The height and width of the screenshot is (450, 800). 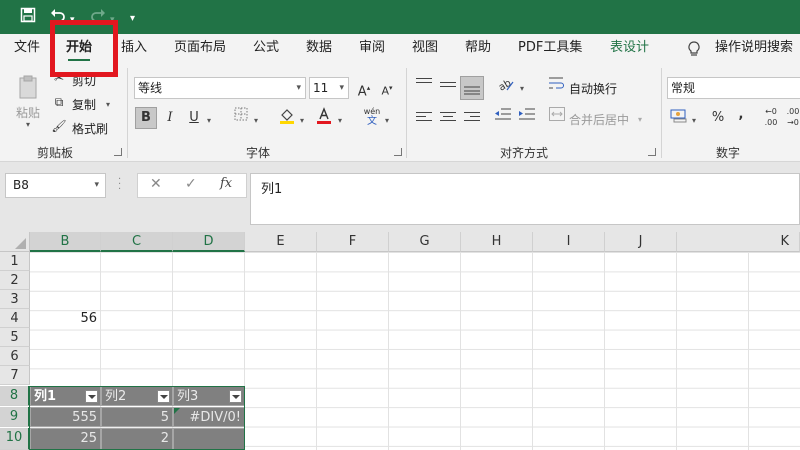 I want to click on tab-view: 视图, so click(x=425, y=49).